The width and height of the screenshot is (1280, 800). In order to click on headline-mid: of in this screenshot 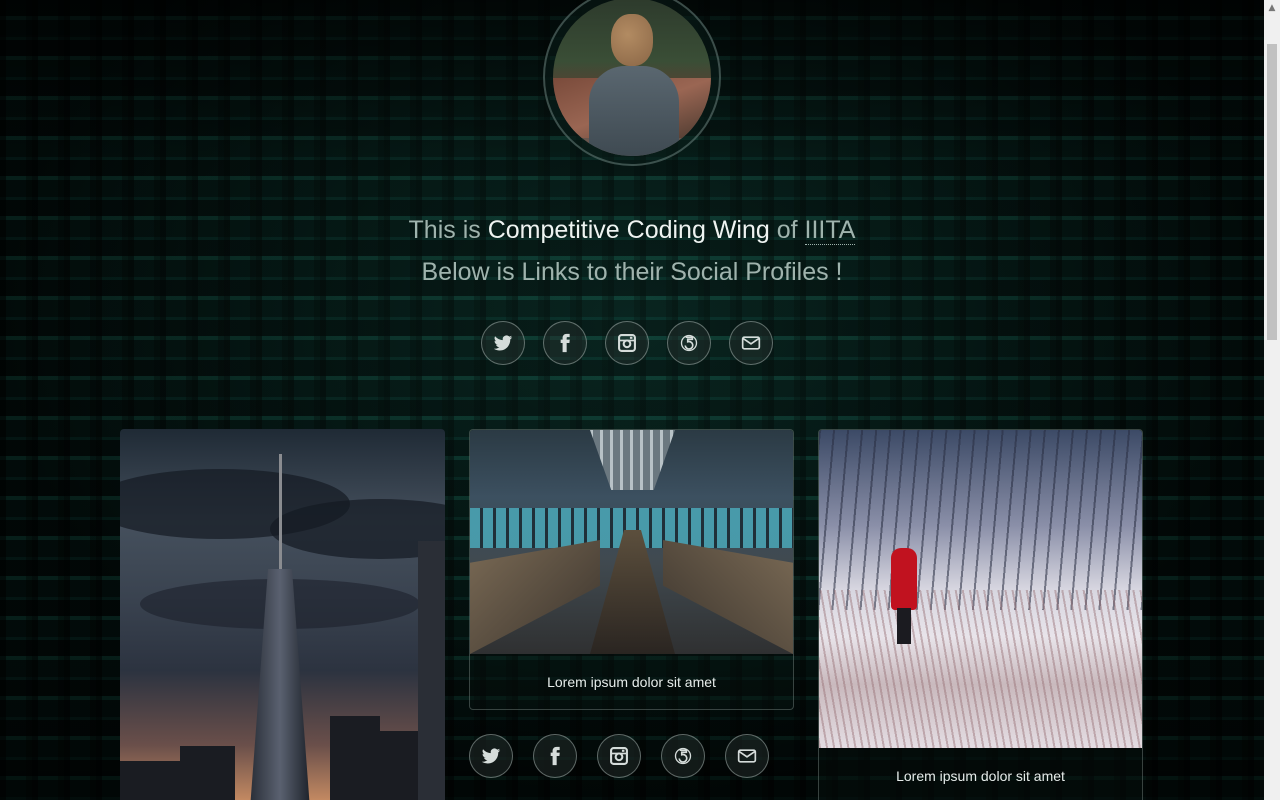, I will do `click(787, 230)`.